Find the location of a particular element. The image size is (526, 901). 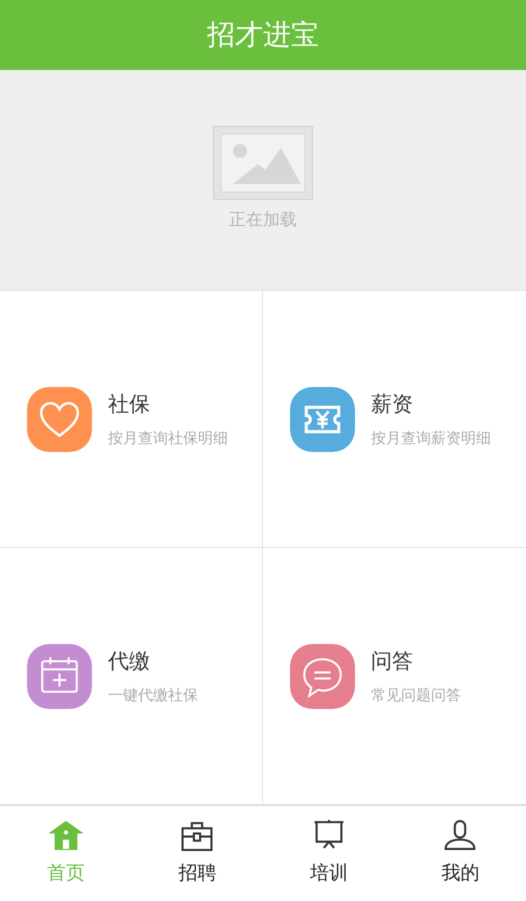

tab: 招聘 is located at coordinates (197, 853).